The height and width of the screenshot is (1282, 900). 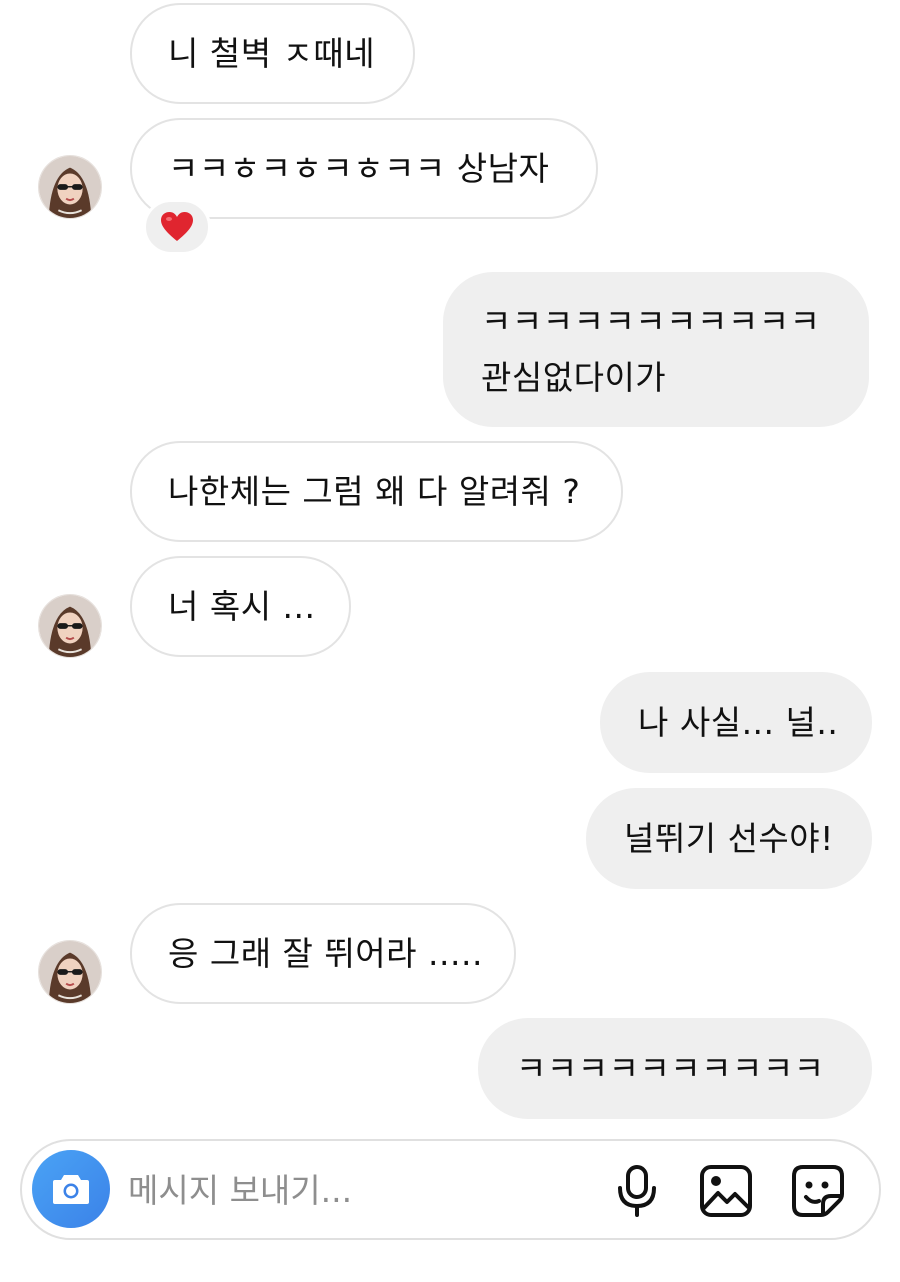 I want to click on gallery-button, so click(x=726, y=1191).